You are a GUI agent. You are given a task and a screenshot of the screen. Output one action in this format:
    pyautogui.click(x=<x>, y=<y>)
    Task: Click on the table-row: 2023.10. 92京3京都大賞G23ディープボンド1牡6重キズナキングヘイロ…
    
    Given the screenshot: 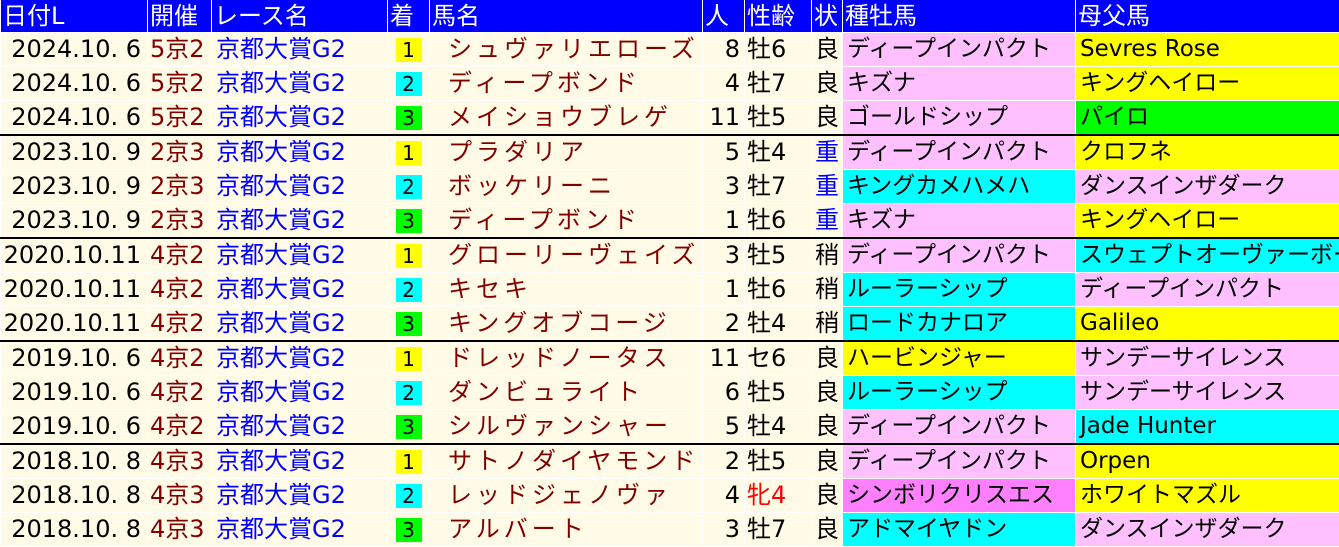 What is the action you would take?
    pyautogui.click(x=670, y=221)
    